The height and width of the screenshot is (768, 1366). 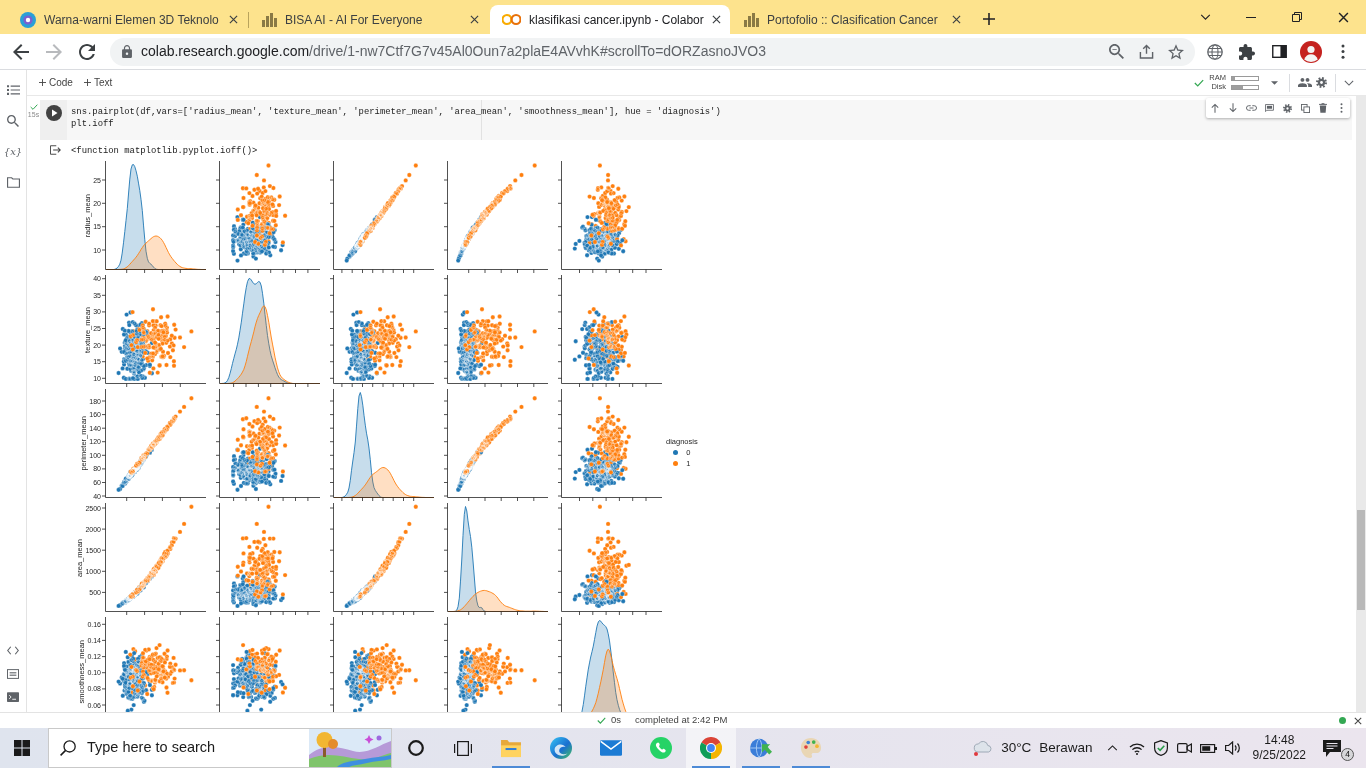 I want to click on address-field: colab.research.google.com/drive/1-nw7Ctf7G7v45Al0Oun7a2plaE4AVvhK#scrollTo=dORZasnoJVO3, so click(x=652, y=51).